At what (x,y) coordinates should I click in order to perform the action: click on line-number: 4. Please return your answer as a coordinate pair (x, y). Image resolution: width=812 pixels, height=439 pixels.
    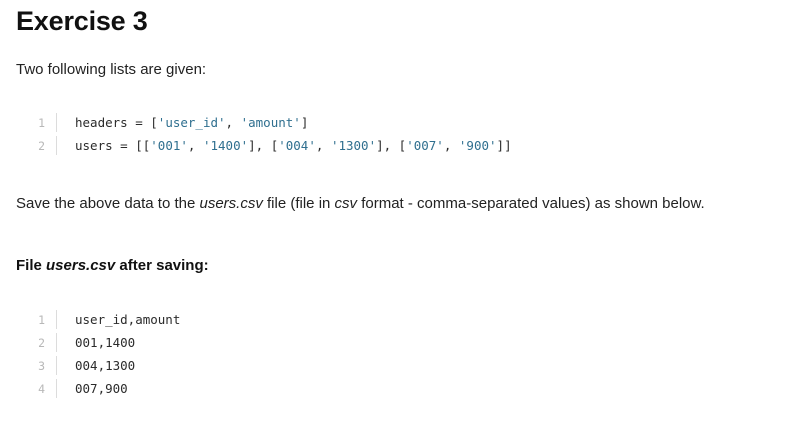
    Looking at the image, I should click on (41, 388).